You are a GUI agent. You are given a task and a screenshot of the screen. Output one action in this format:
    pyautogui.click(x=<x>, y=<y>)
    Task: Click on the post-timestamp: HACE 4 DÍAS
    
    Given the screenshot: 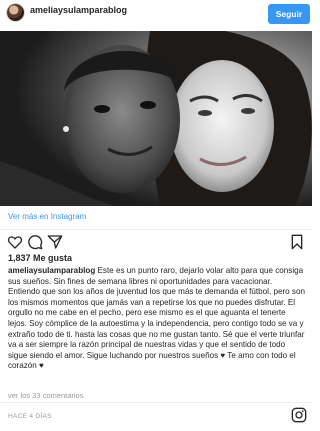 What is the action you would take?
    pyautogui.click(x=30, y=416)
    